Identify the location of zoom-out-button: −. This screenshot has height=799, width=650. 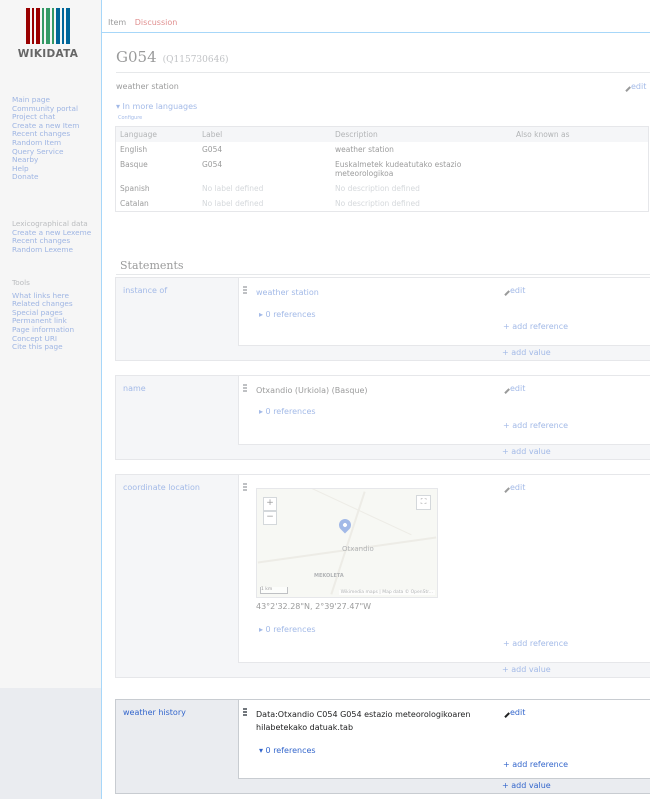
(270, 518).